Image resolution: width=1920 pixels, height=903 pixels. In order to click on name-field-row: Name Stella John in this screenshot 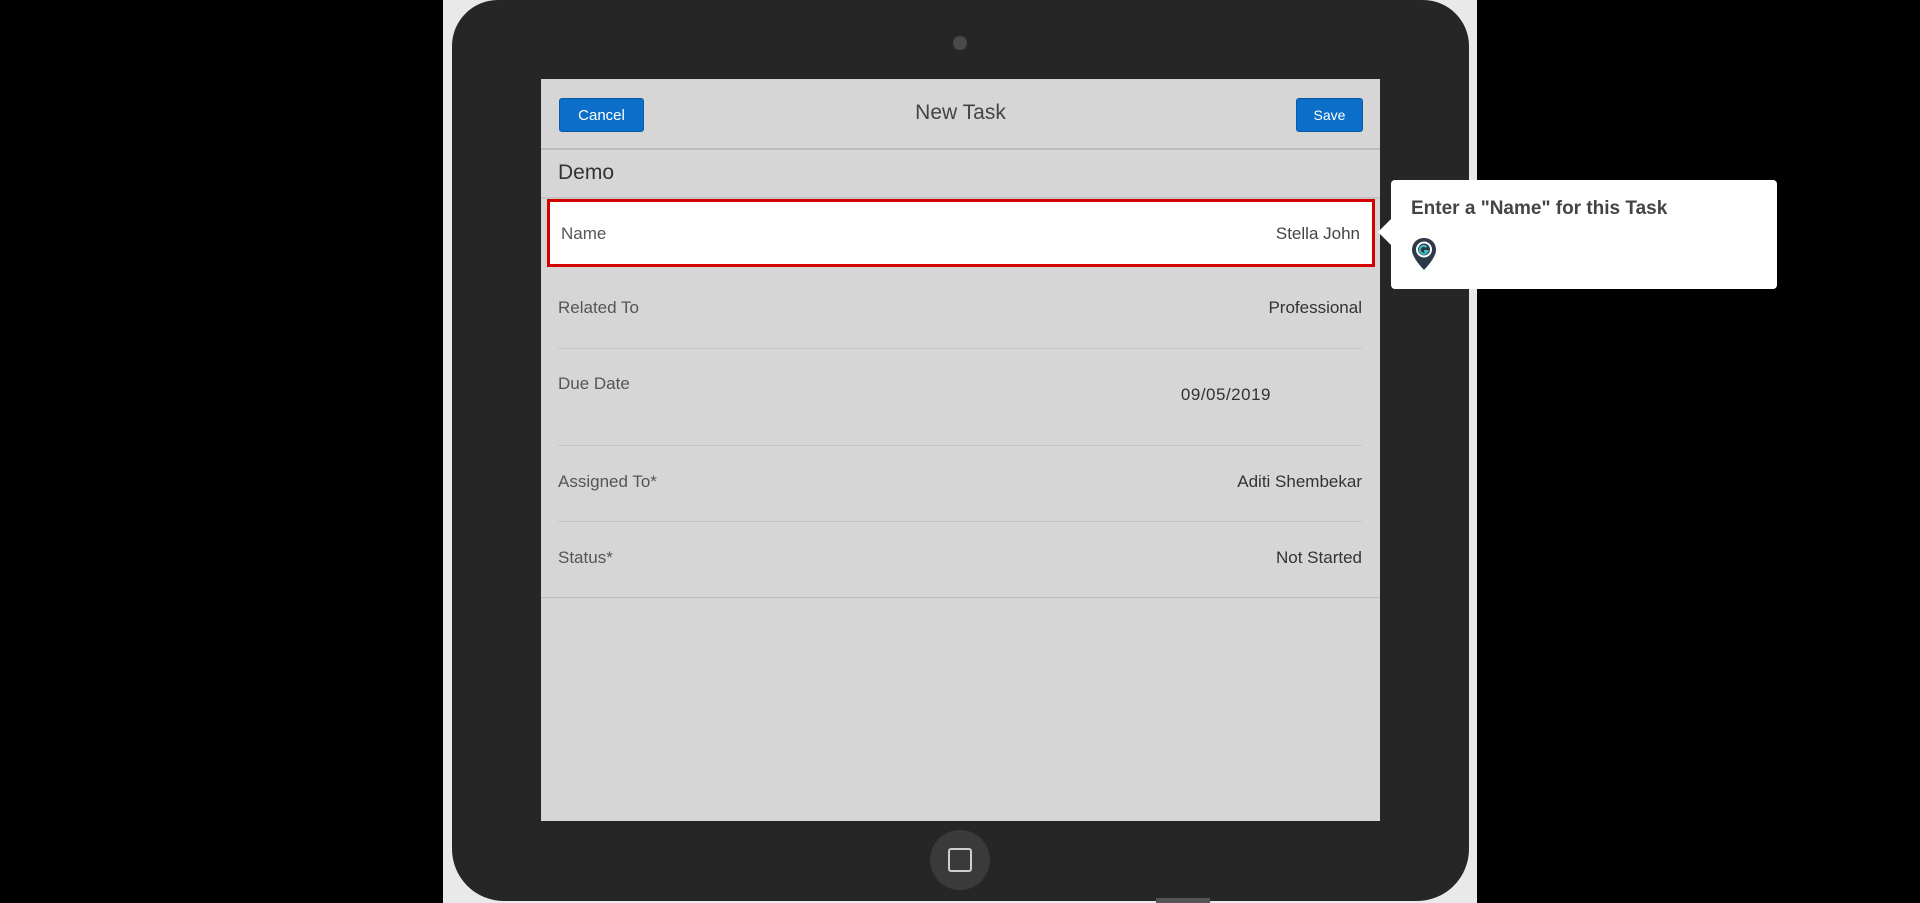, I will do `click(961, 233)`.